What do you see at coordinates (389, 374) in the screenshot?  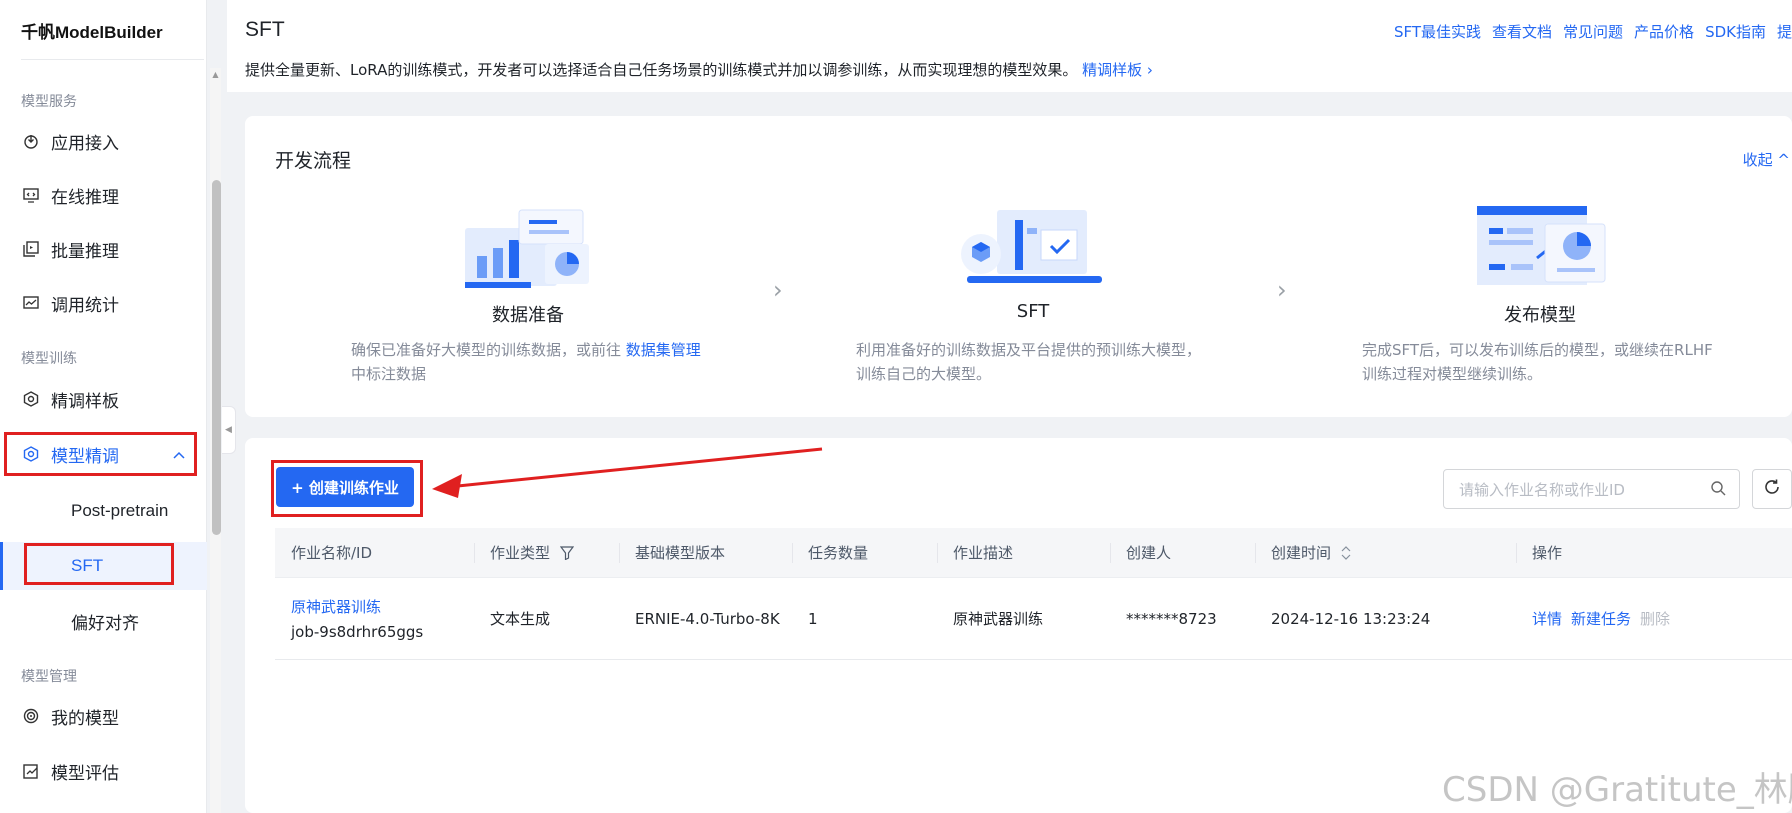 I see `step-desc-text: 中标注数据` at bounding box center [389, 374].